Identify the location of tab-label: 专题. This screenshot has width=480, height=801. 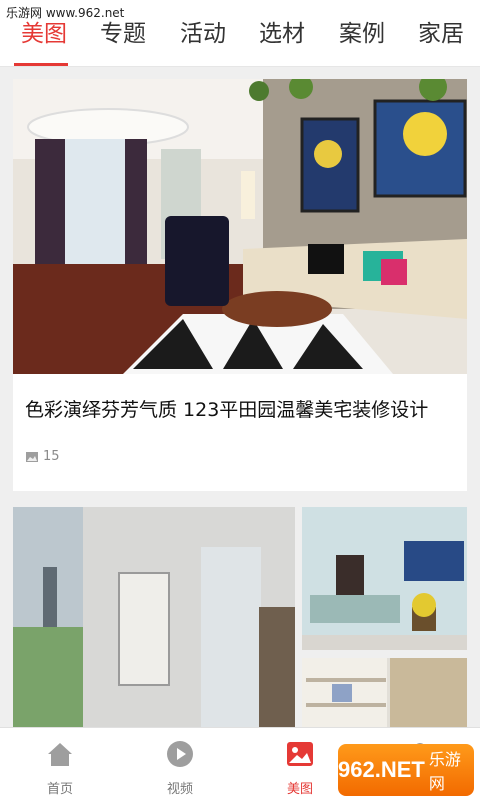
(123, 34).